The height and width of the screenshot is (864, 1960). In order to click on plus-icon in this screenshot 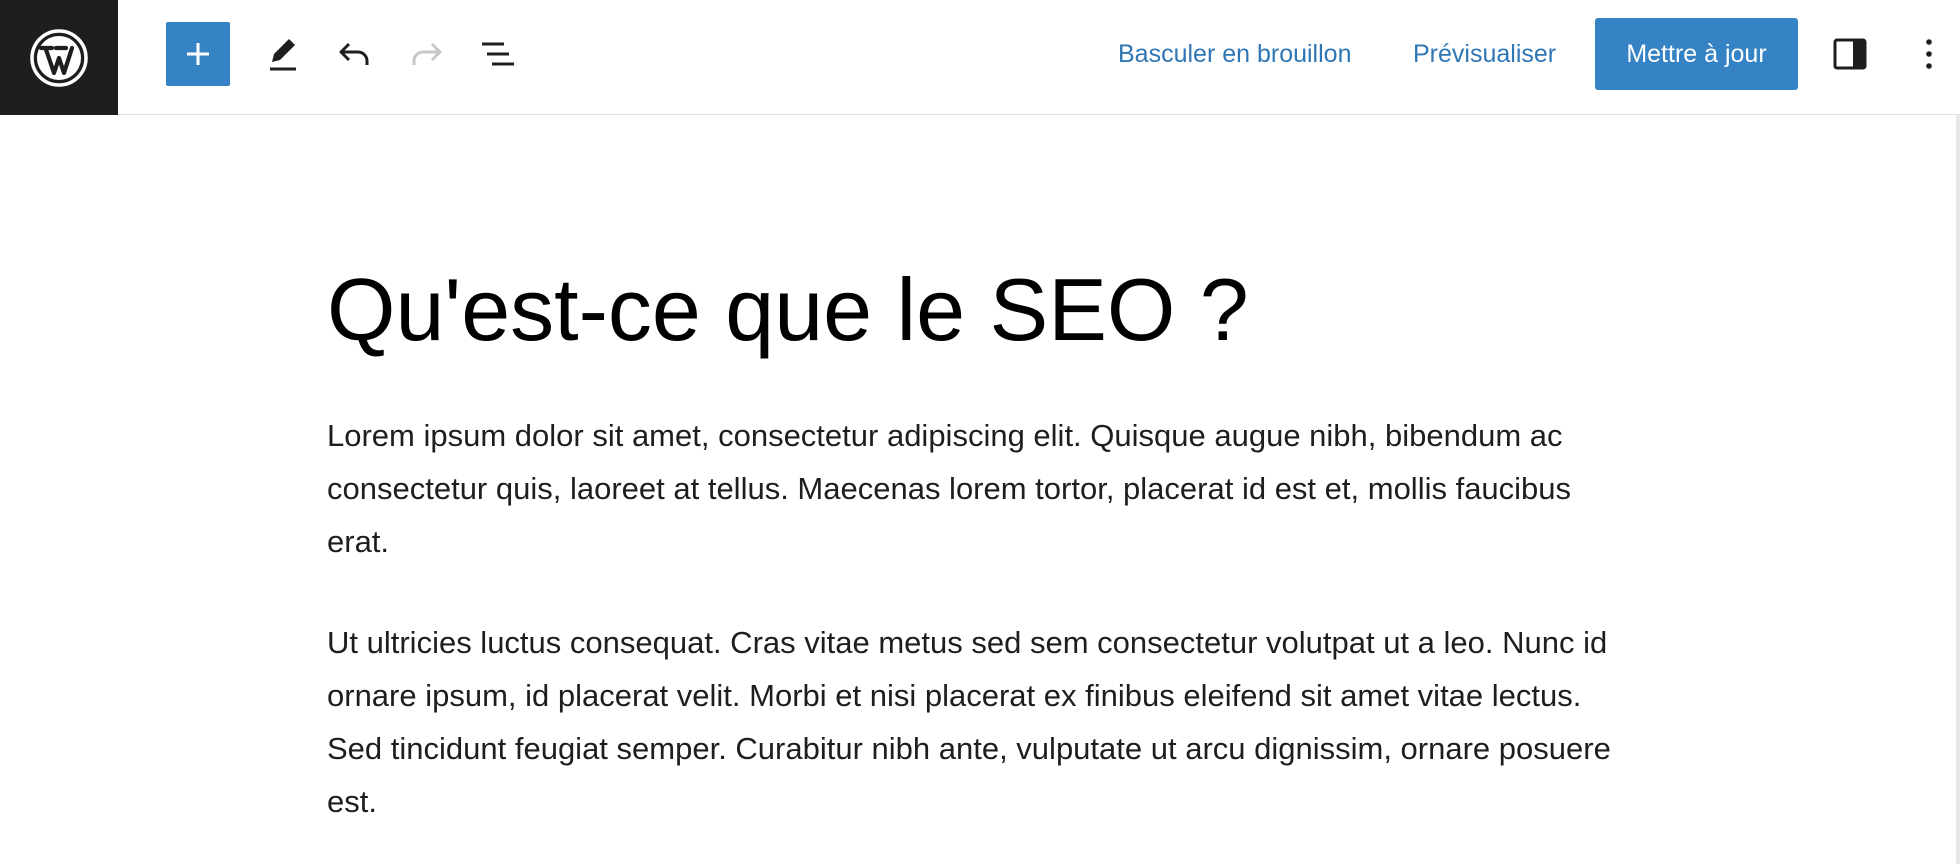, I will do `click(198, 54)`.